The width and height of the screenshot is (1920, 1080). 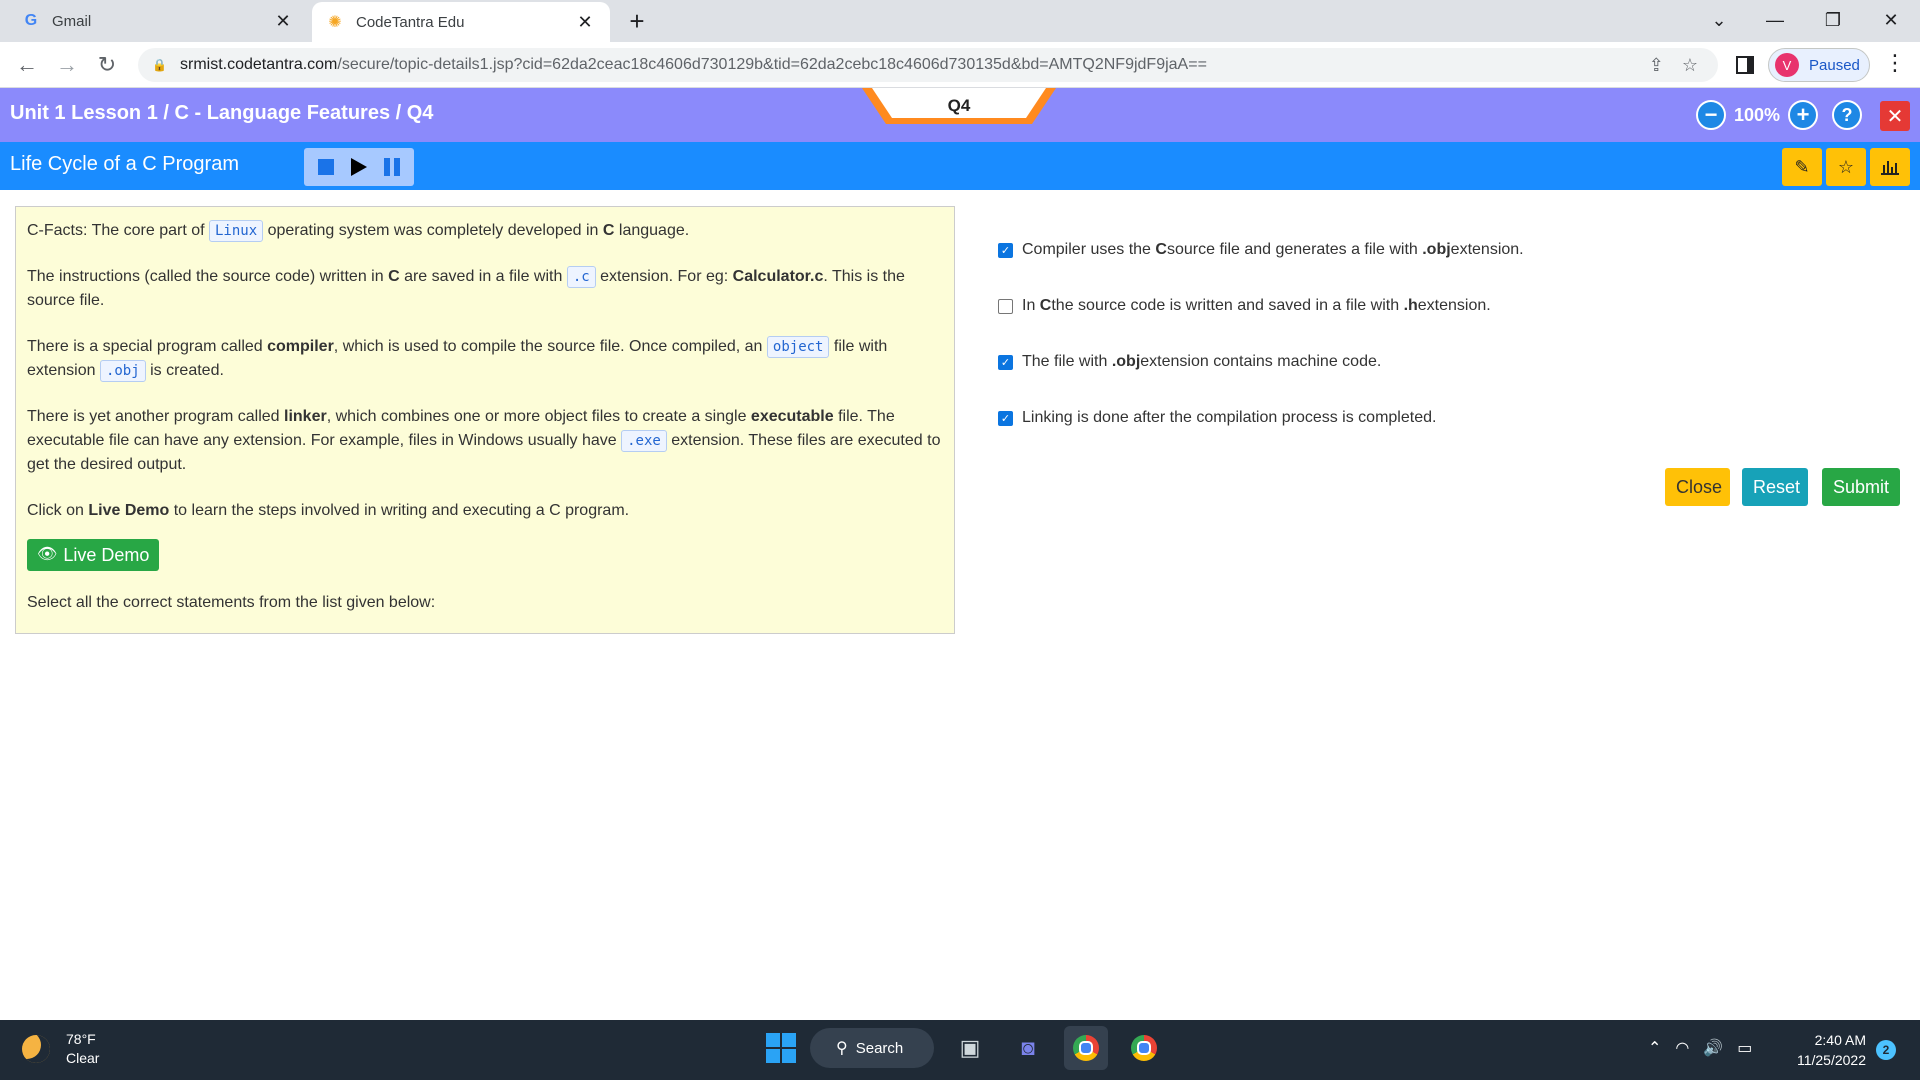 I want to click on tab-gmail: G Gmail ✕, so click(x=158, y=21).